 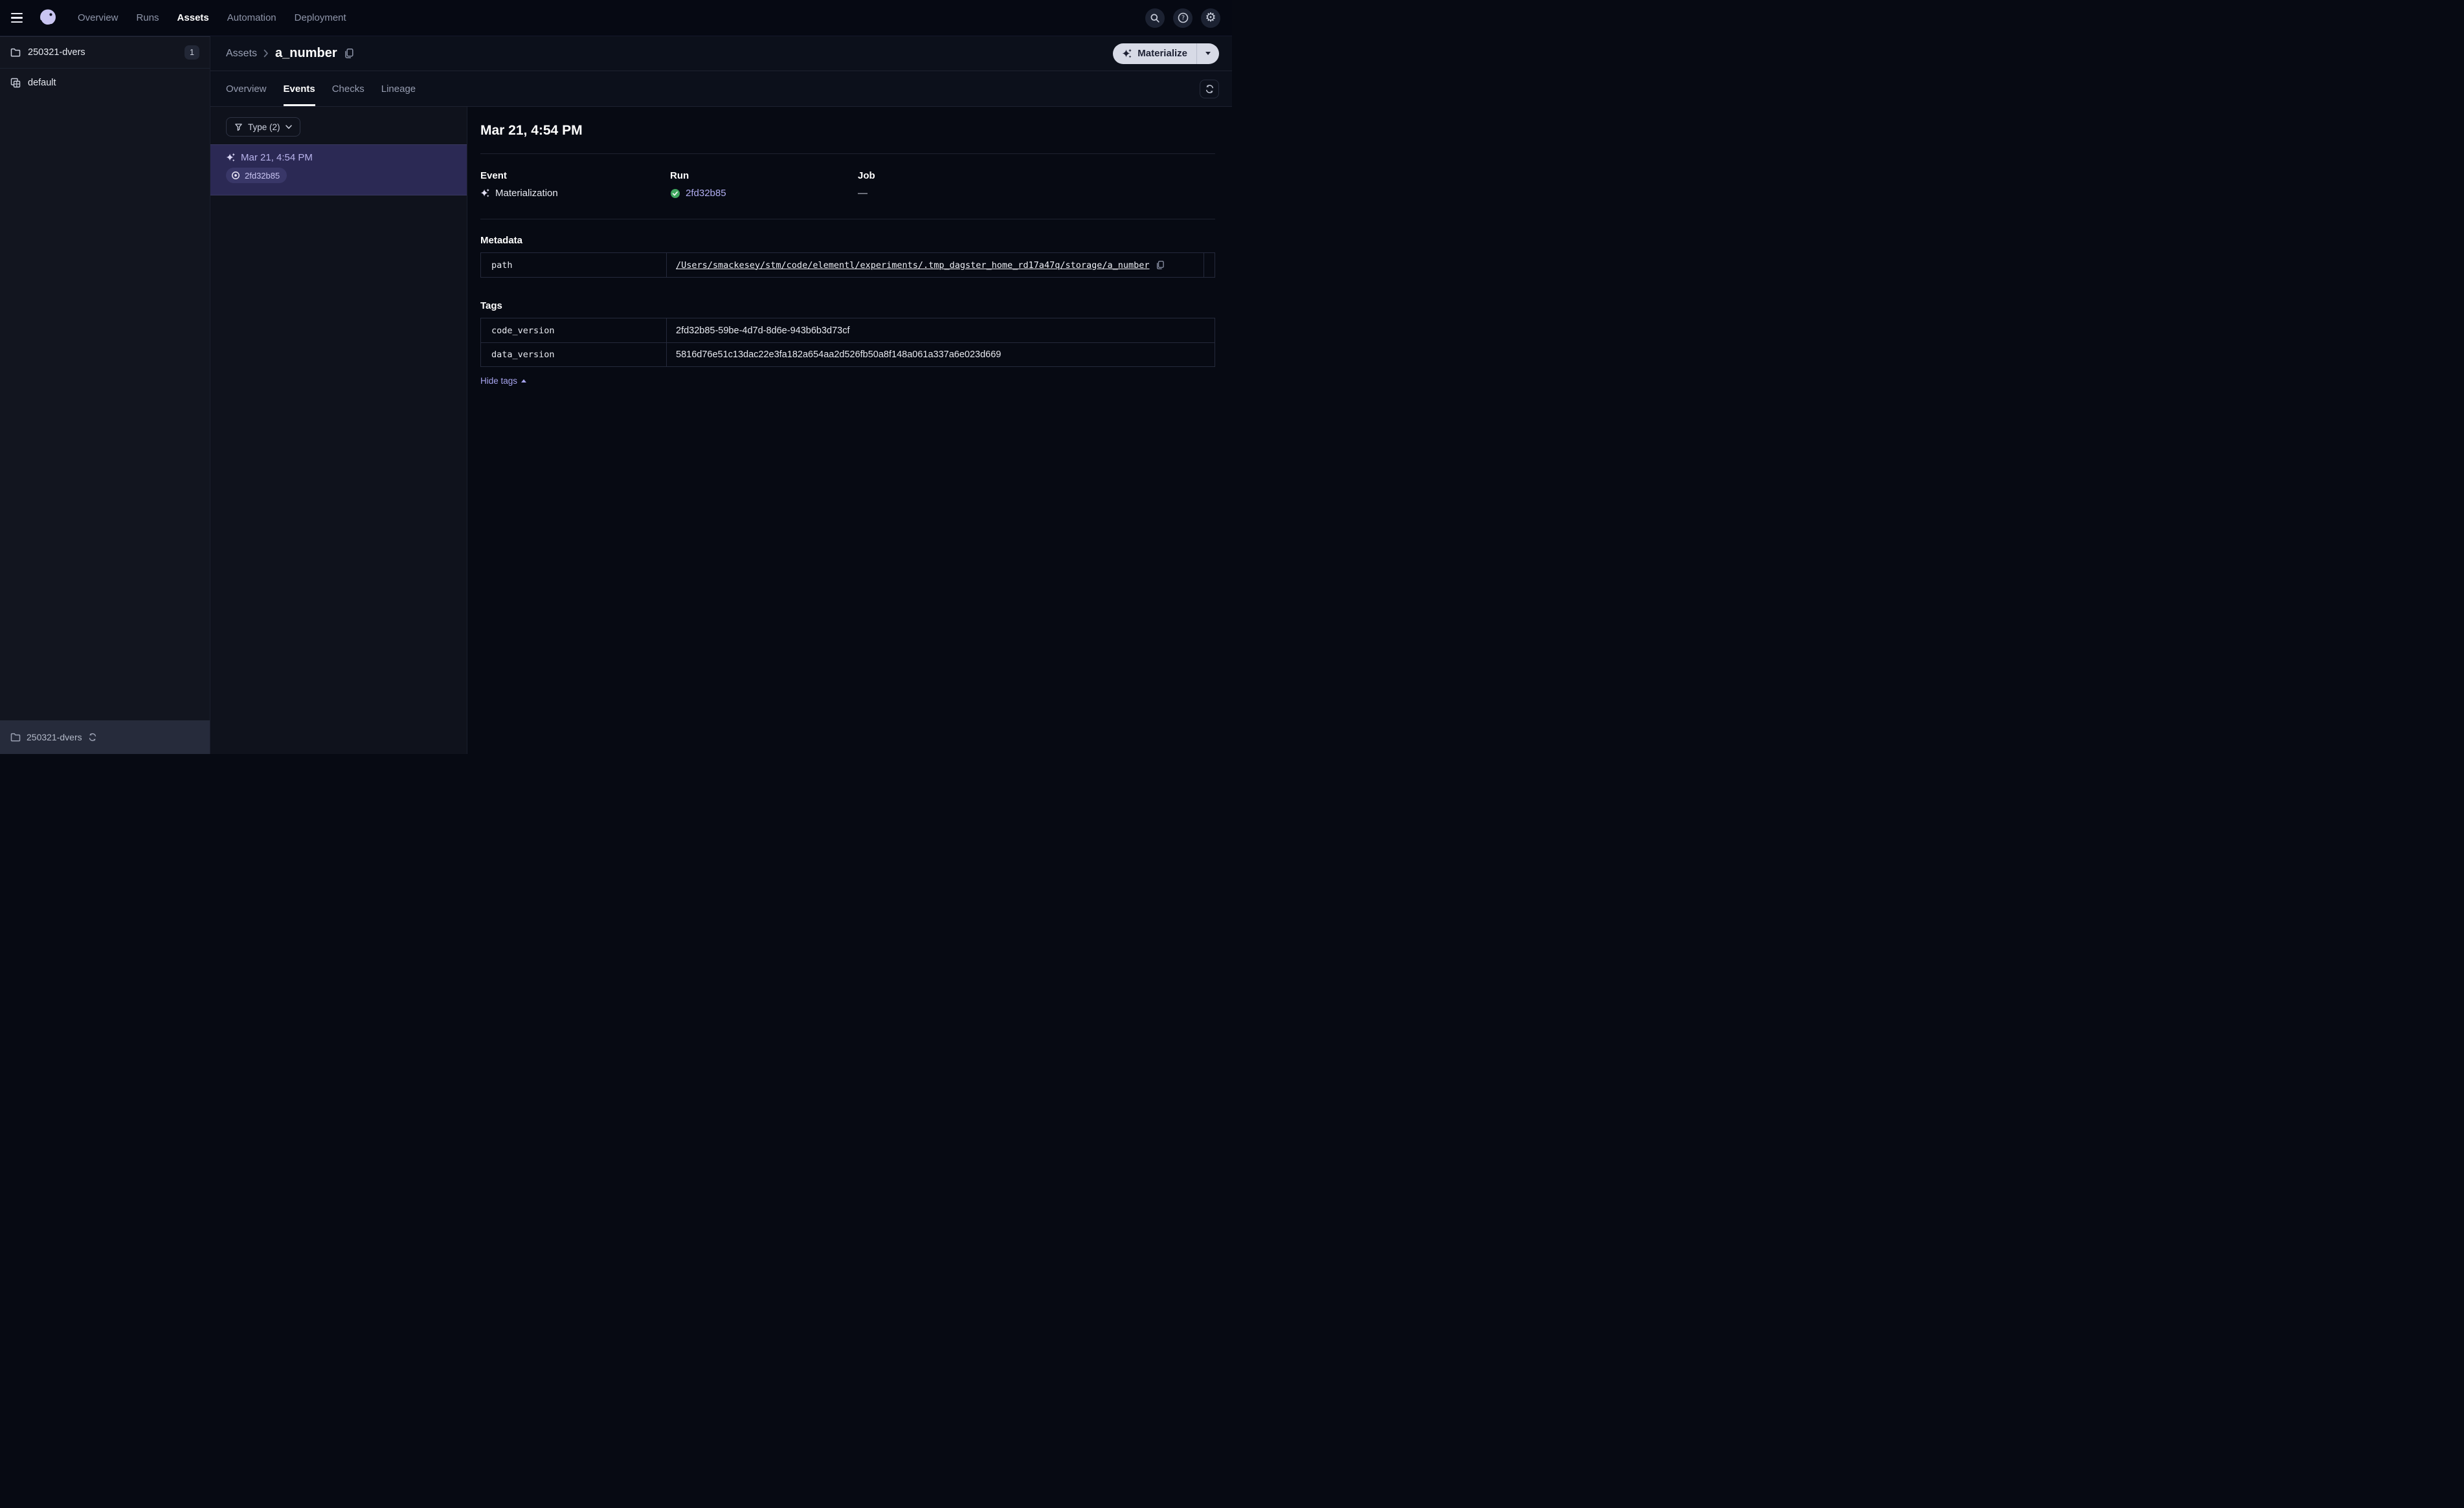 I want to click on sidebar-item-default-group: default, so click(x=105, y=83).